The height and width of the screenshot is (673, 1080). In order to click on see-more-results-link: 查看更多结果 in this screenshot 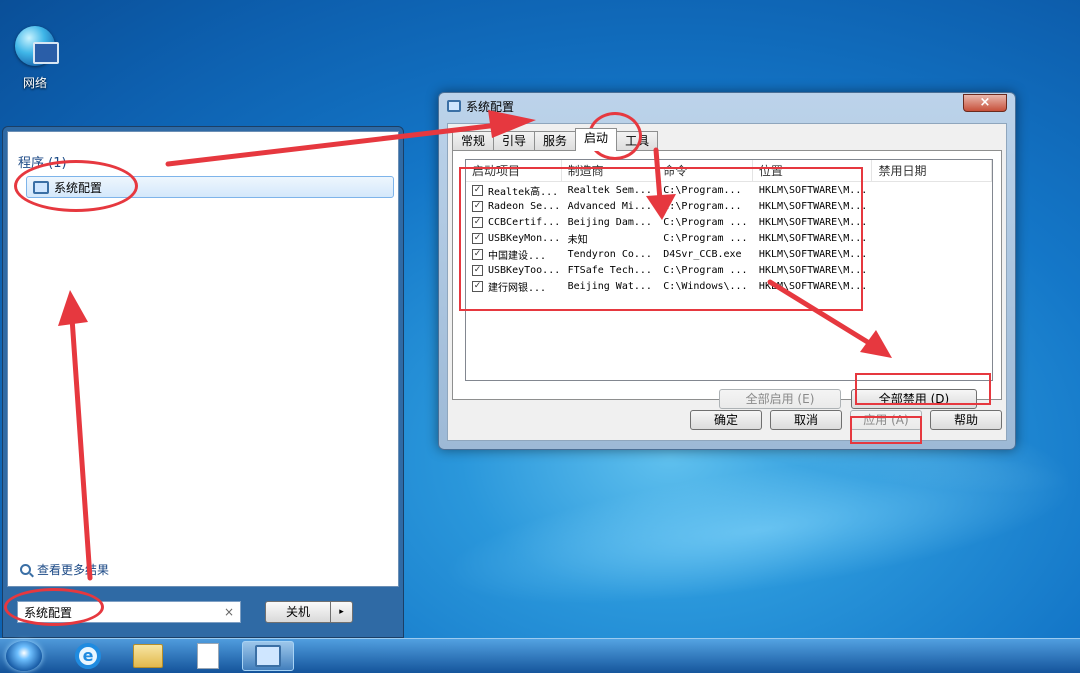, I will do `click(64, 569)`.